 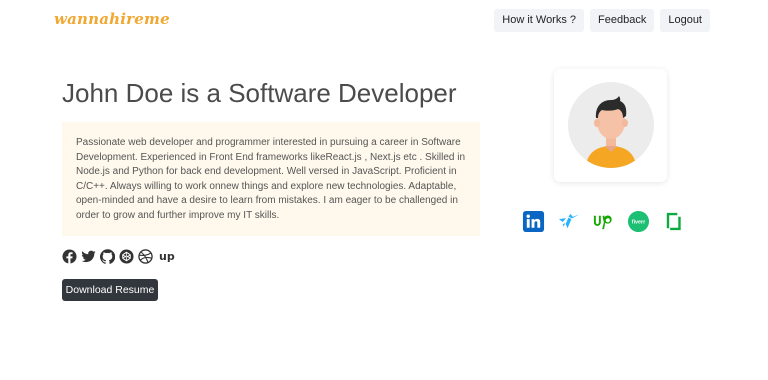 I want to click on avatar-card, so click(x=610, y=125).